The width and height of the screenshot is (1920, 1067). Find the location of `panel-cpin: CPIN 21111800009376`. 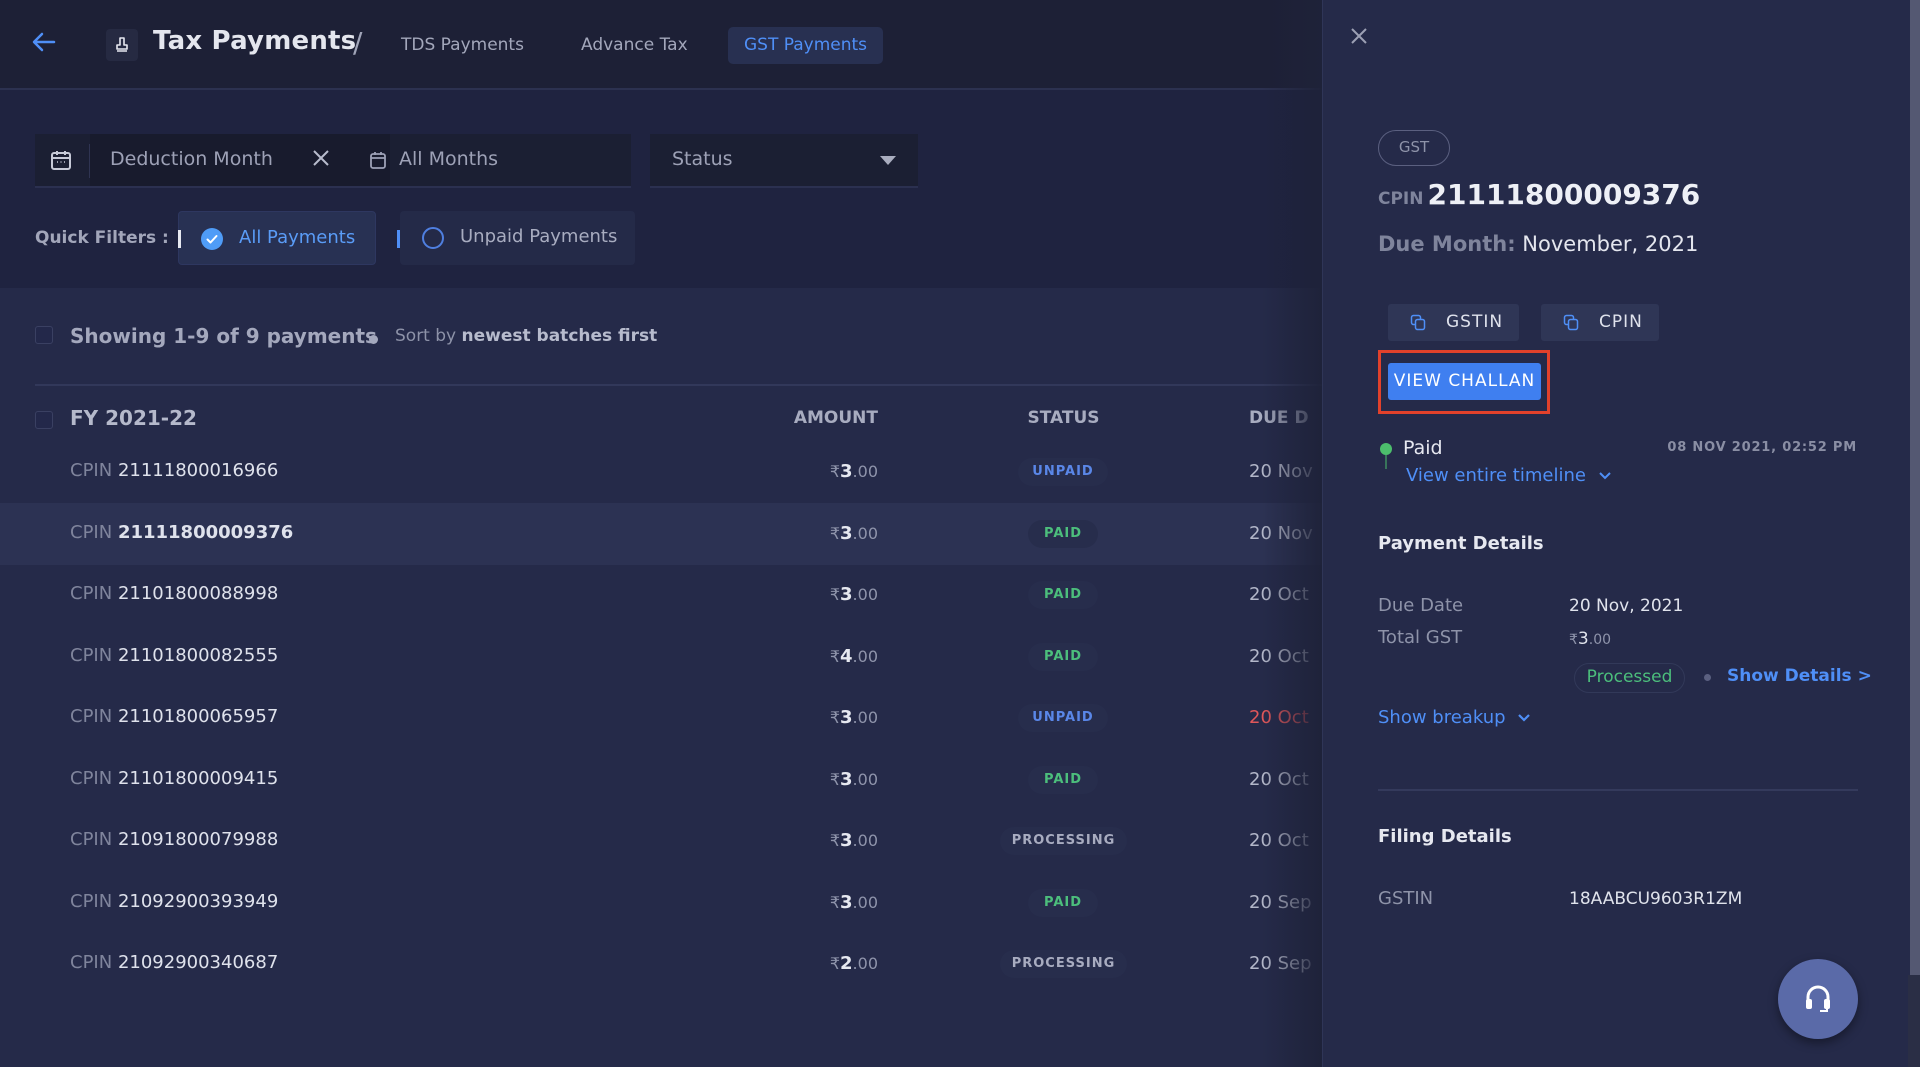

panel-cpin: CPIN 21111800009376 is located at coordinates (1539, 194).